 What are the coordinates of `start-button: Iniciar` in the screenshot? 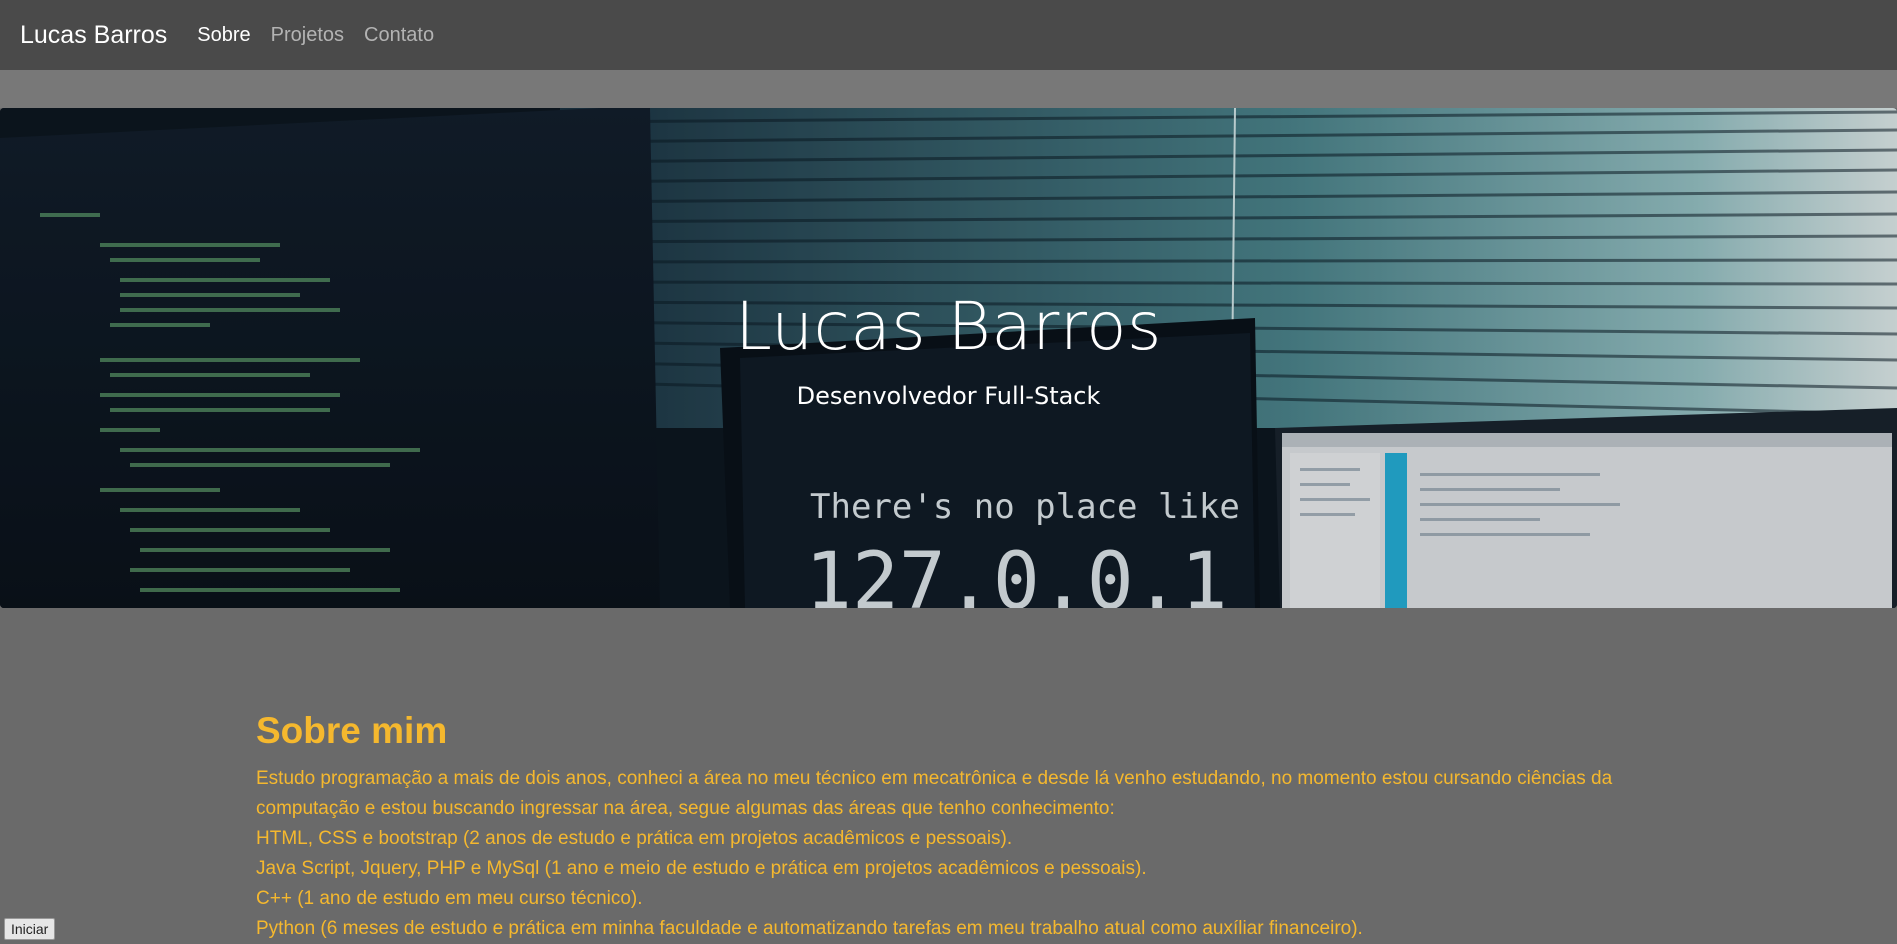 It's located at (30, 929).